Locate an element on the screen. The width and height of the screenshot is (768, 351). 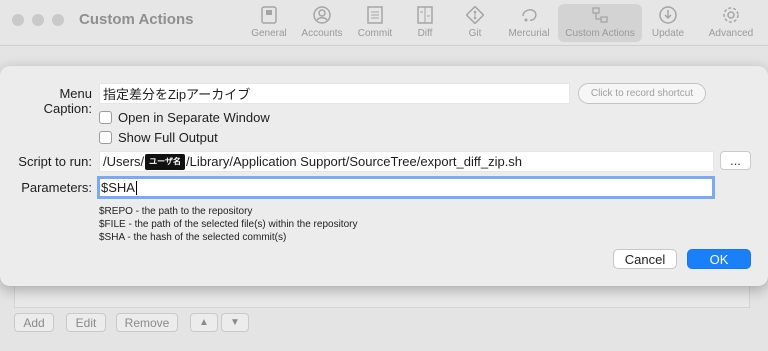
script-path-prefix: /Users/ is located at coordinates (124, 161).